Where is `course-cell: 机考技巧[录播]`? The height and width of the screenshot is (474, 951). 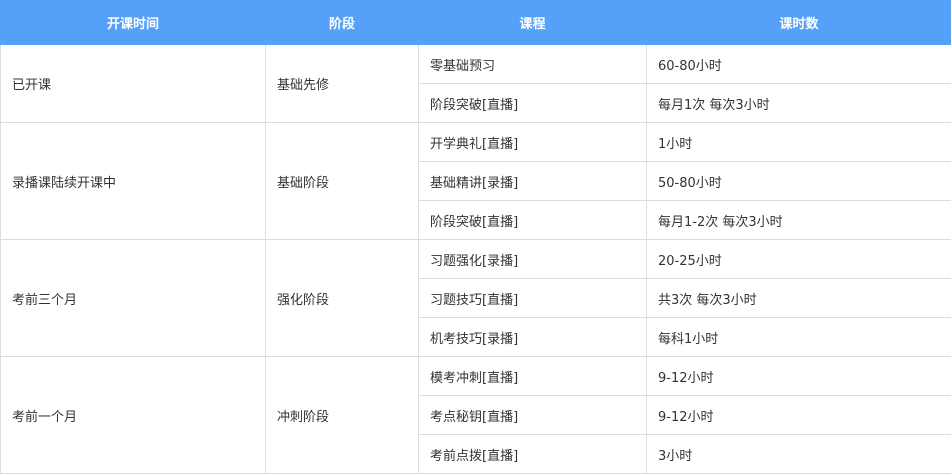 course-cell: 机考技巧[录播] is located at coordinates (533, 337).